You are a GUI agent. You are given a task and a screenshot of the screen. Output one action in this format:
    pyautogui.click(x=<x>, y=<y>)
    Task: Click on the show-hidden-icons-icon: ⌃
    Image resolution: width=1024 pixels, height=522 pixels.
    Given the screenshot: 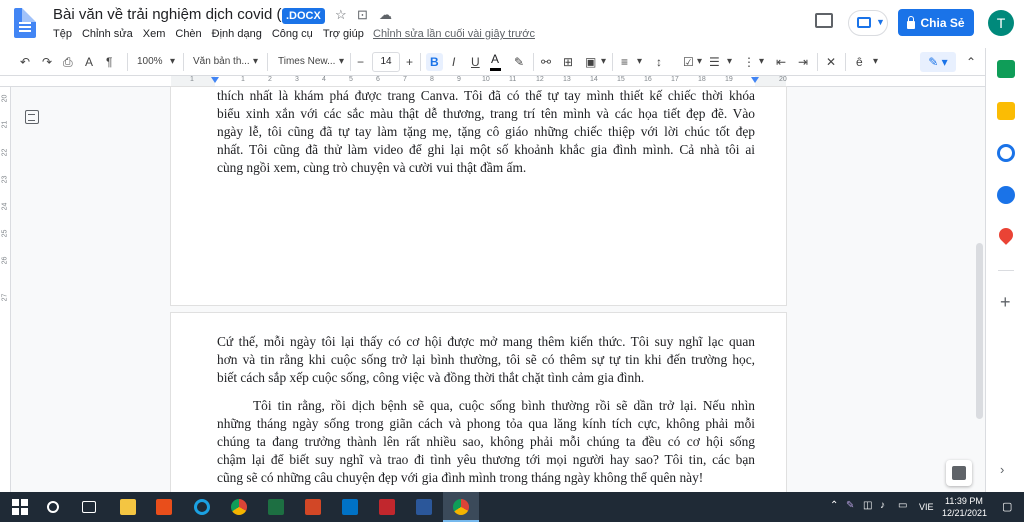 What is the action you would take?
    pyautogui.click(x=834, y=505)
    